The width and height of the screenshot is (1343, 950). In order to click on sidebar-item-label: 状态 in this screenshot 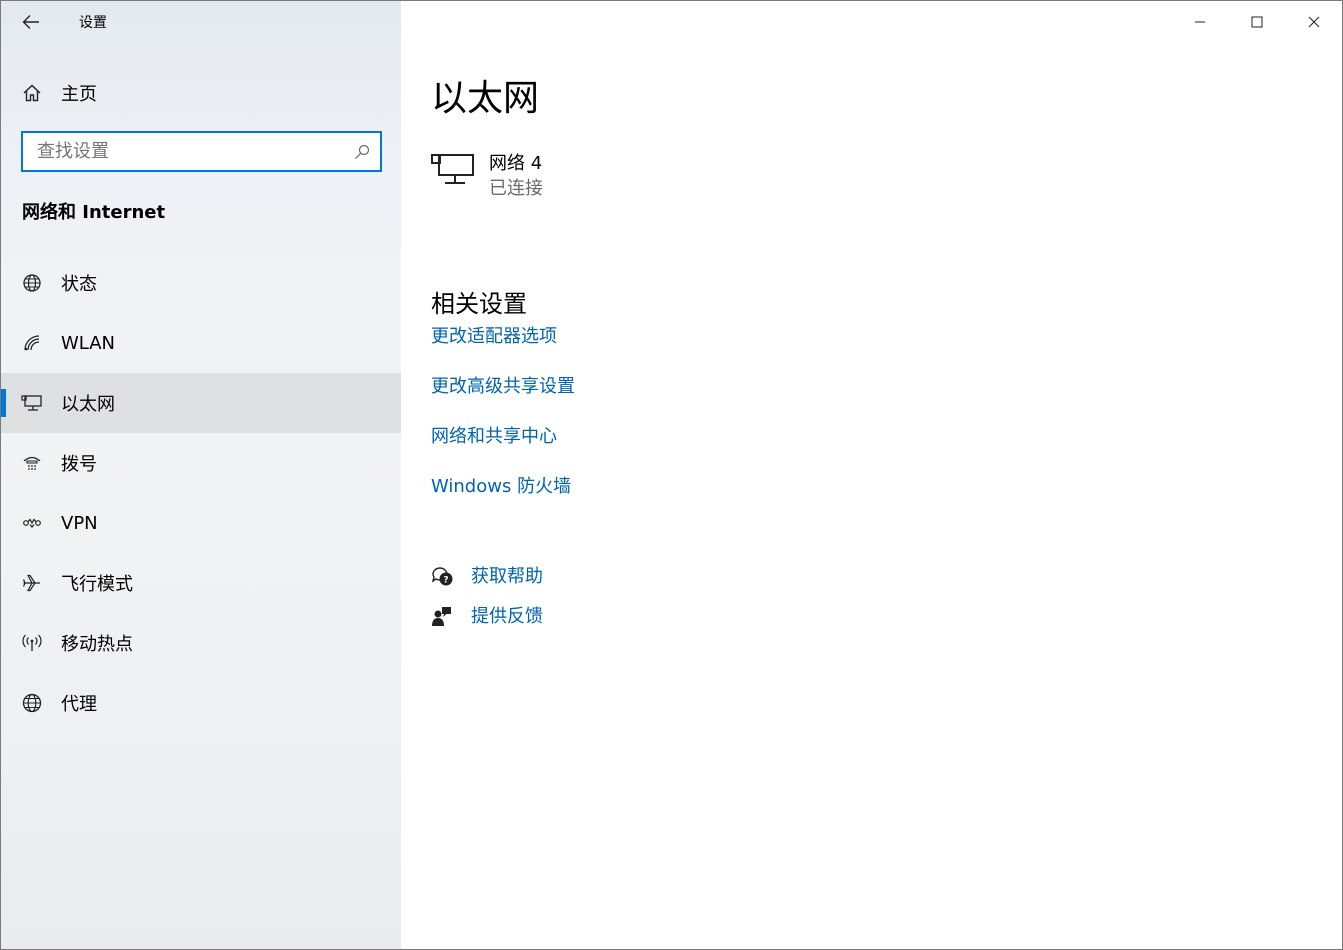, I will do `click(79, 284)`.